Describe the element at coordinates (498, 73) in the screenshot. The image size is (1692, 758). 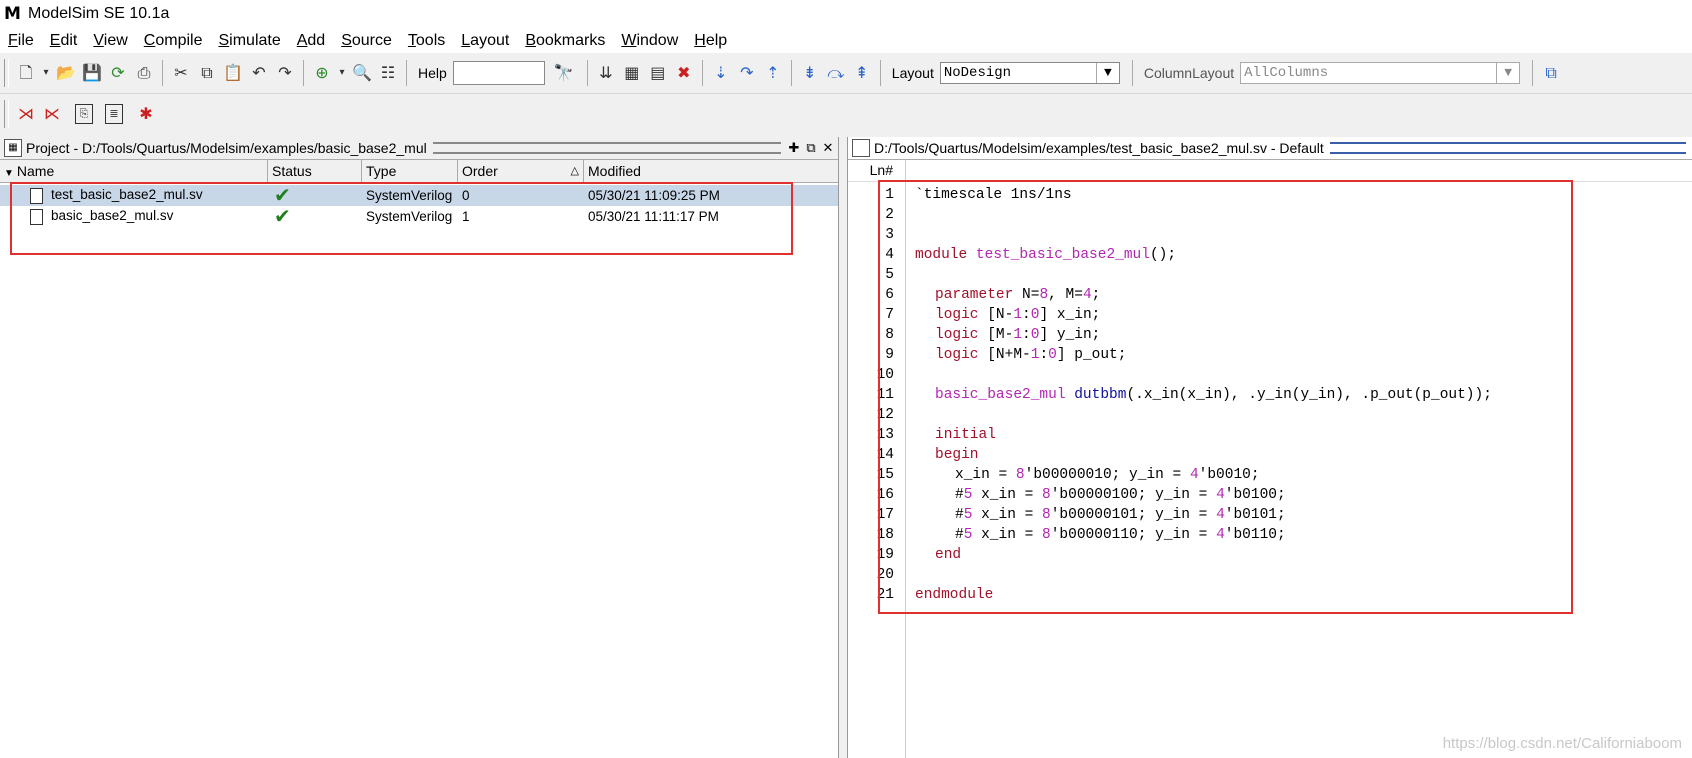
I see `help-search-input` at that location.